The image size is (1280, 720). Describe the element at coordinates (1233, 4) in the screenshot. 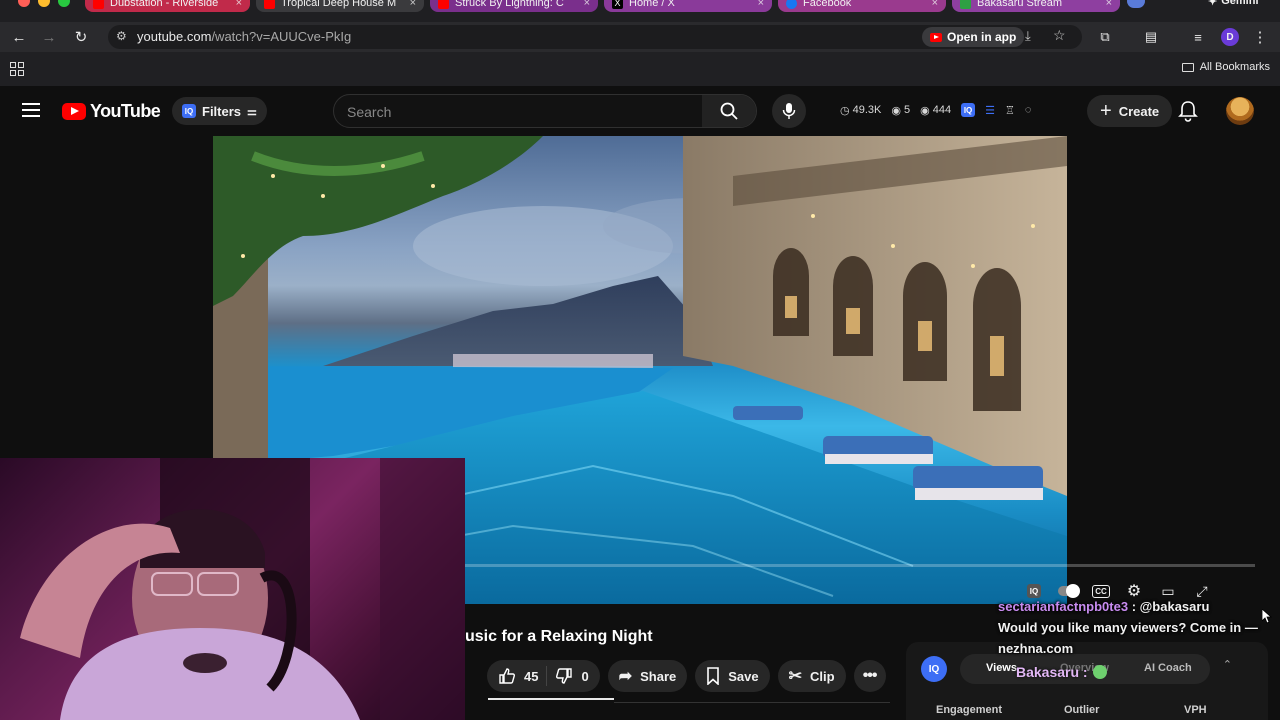

I see `gemini-button: ✦ Gemini` at that location.